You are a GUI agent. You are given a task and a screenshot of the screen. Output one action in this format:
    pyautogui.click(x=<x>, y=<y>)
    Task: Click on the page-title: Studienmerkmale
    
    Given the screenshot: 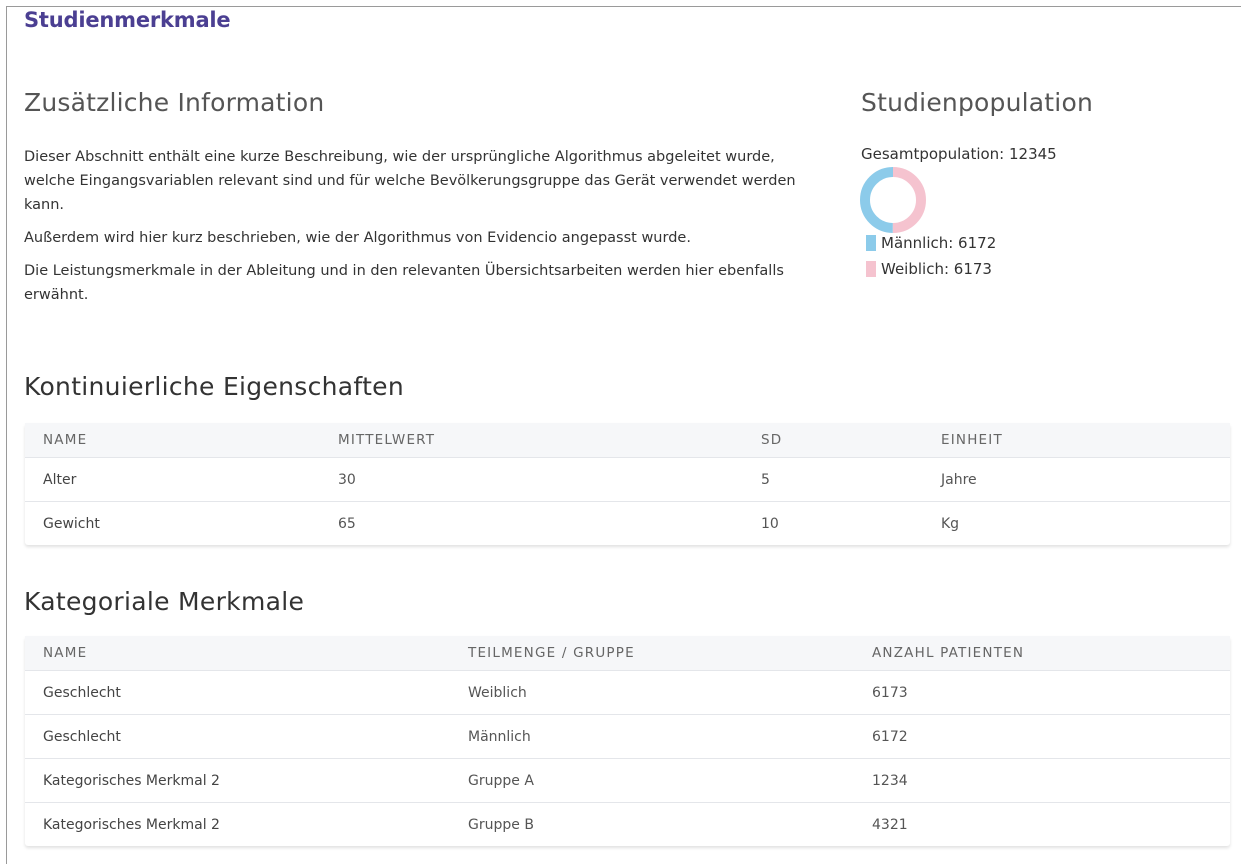 What is the action you would take?
    pyautogui.click(x=127, y=20)
    